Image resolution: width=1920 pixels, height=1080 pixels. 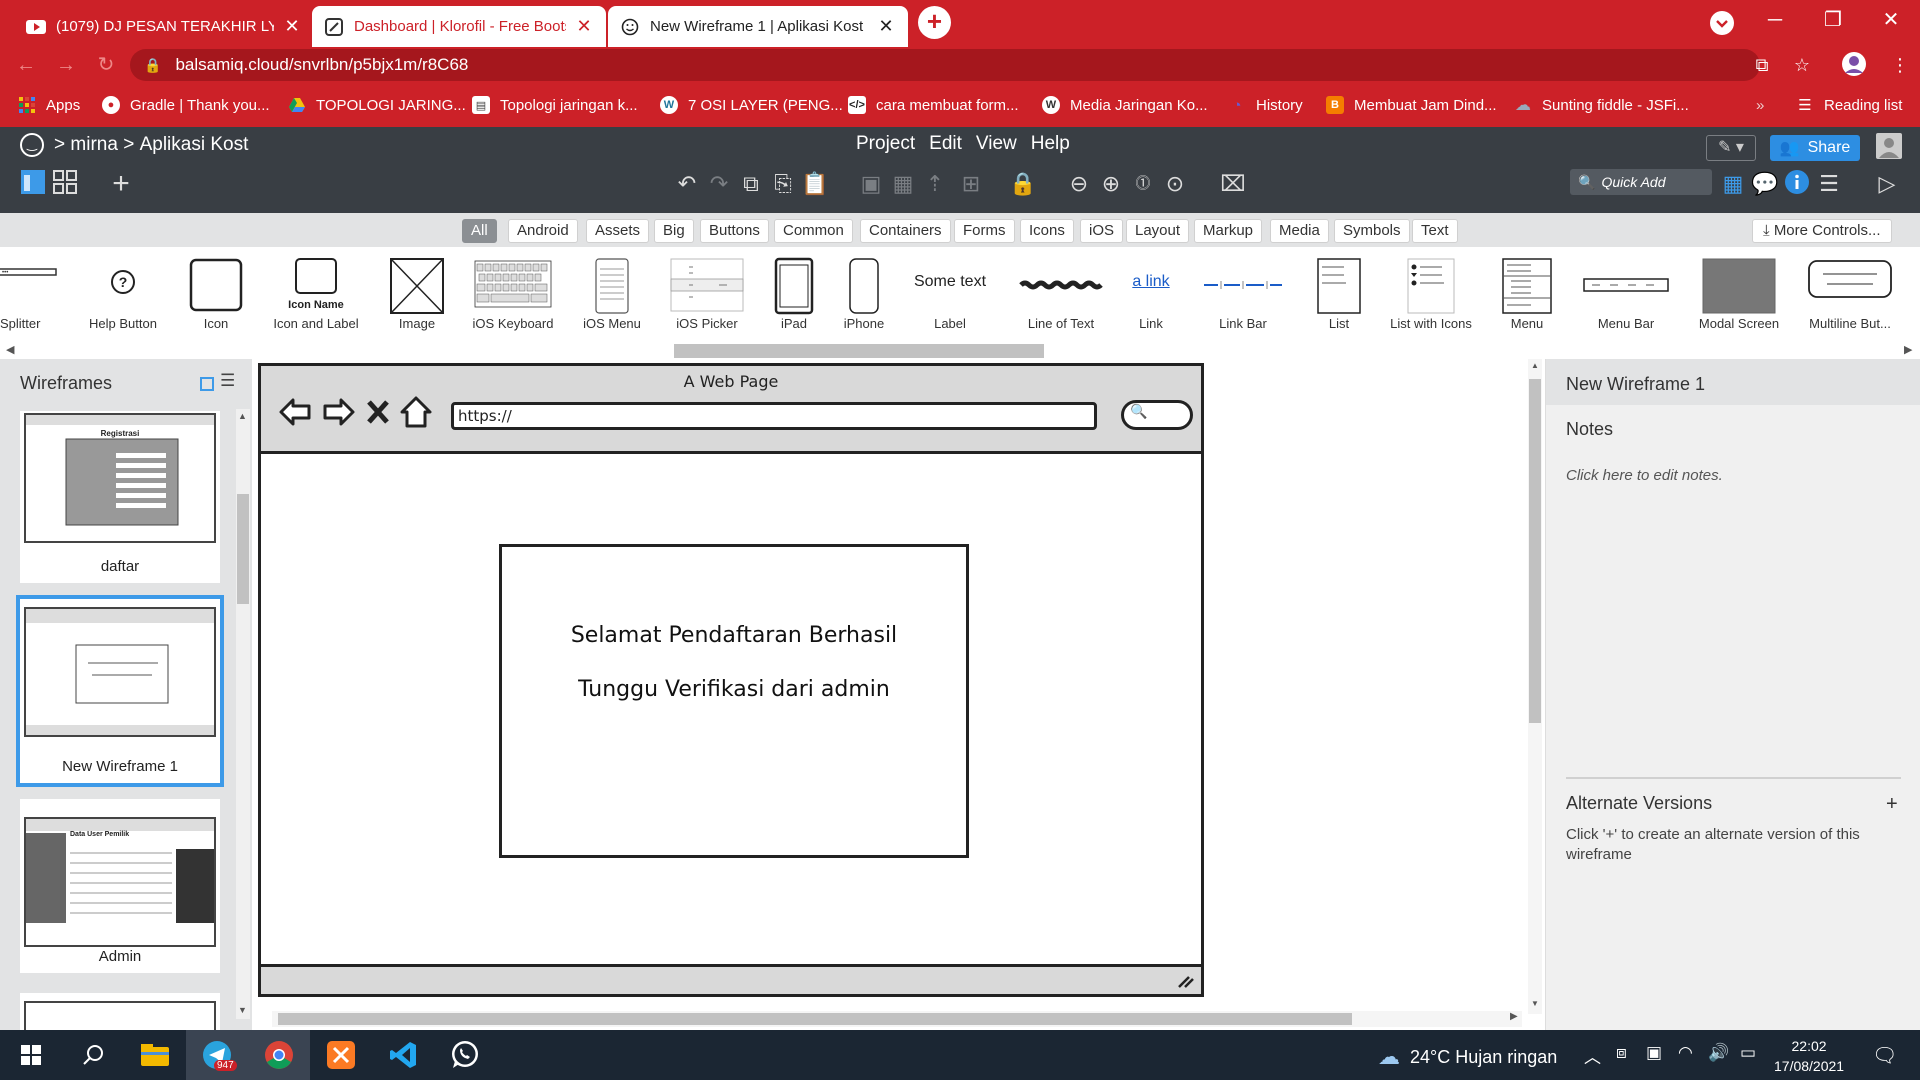 I want to click on system-tray-app-icon: ▣, so click(x=1654, y=1053).